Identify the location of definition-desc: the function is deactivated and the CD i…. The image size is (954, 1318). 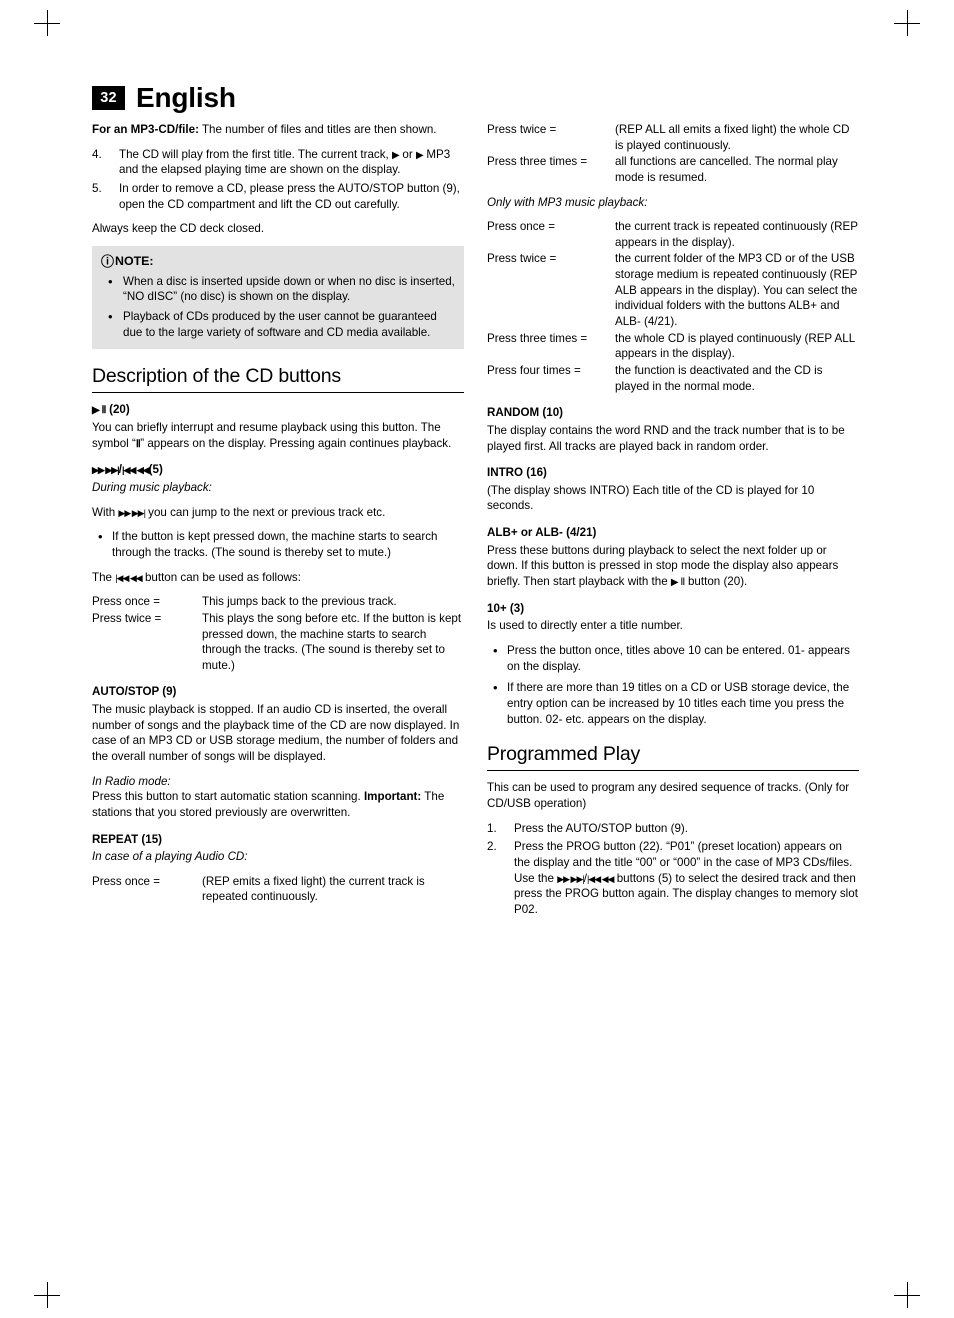
(719, 378).